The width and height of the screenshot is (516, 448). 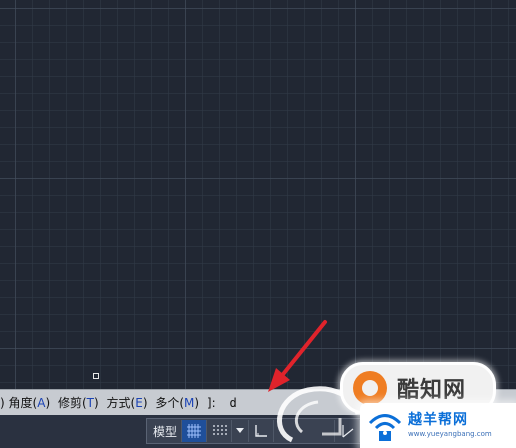 I want to click on option-method: 方式(E), so click(x=127, y=403).